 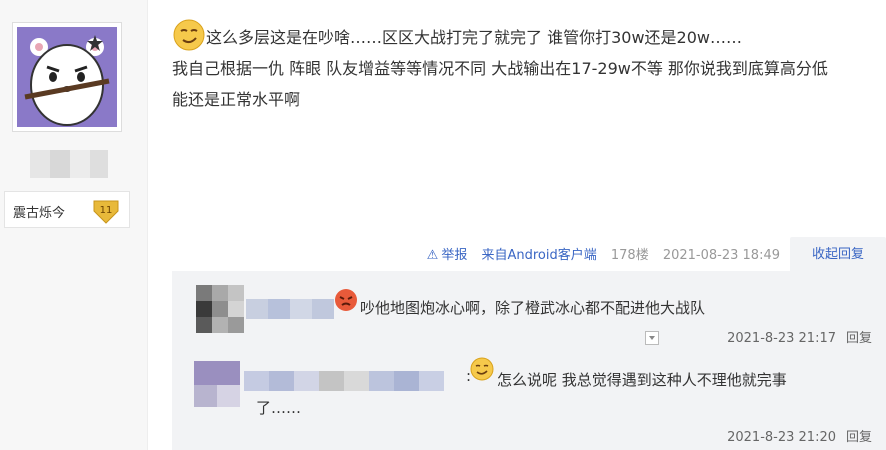 What do you see at coordinates (603, 253) in the screenshot?
I see `post-meta: ⚠ 举报 来自Android客户端 178楼 2021-08-23 18:49` at bounding box center [603, 253].